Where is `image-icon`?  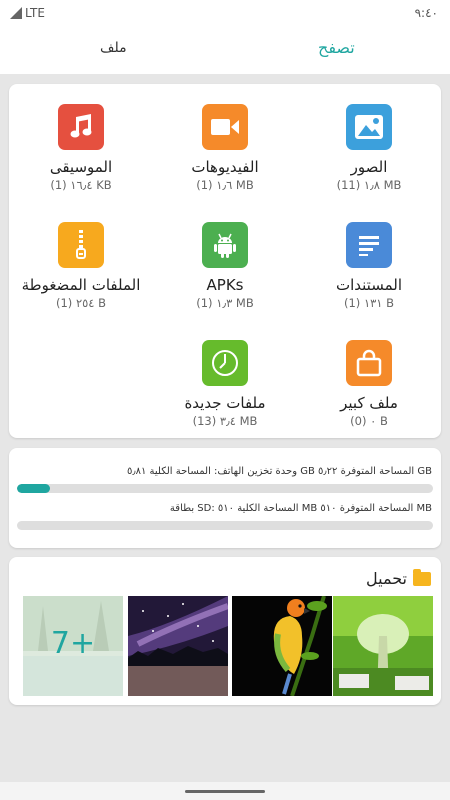
image-icon is located at coordinates (369, 127).